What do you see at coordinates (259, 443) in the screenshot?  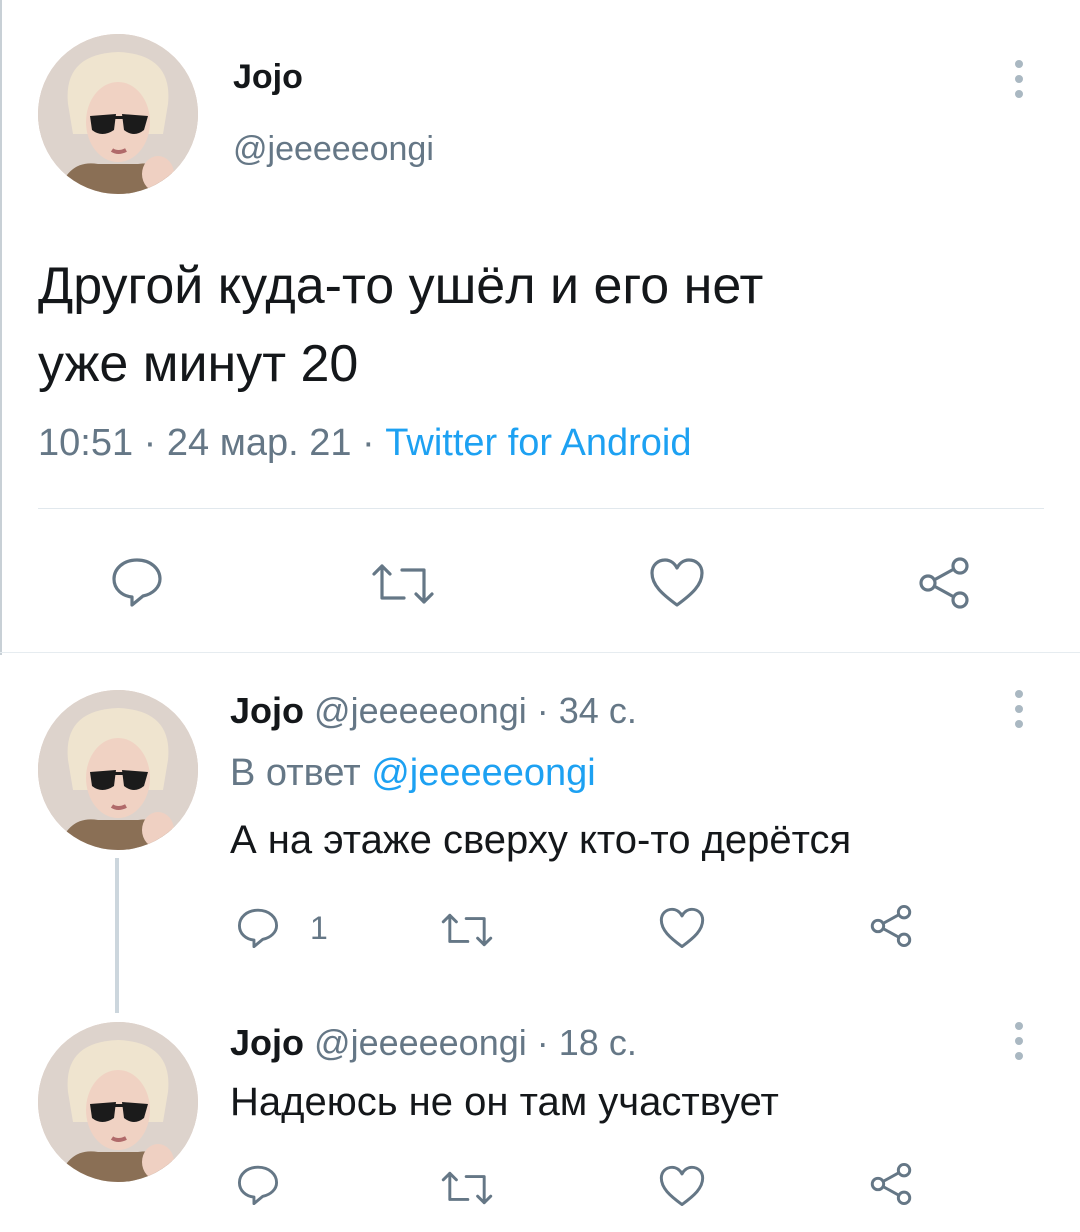 I see `tweet-date: 24 мар. 21` at bounding box center [259, 443].